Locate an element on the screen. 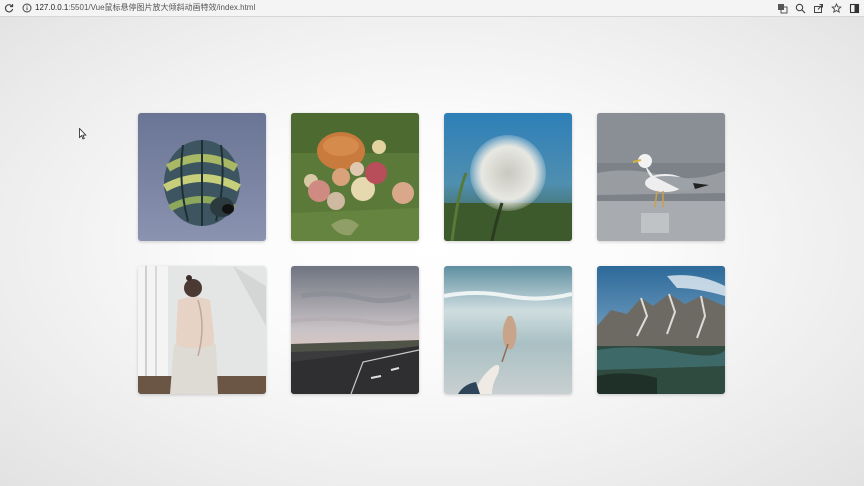 This screenshot has height=486, width=864. url-path: :5501/Vue鼠标悬停图片放大倾斜动画特效/index.html is located at coordinates (162, 7).